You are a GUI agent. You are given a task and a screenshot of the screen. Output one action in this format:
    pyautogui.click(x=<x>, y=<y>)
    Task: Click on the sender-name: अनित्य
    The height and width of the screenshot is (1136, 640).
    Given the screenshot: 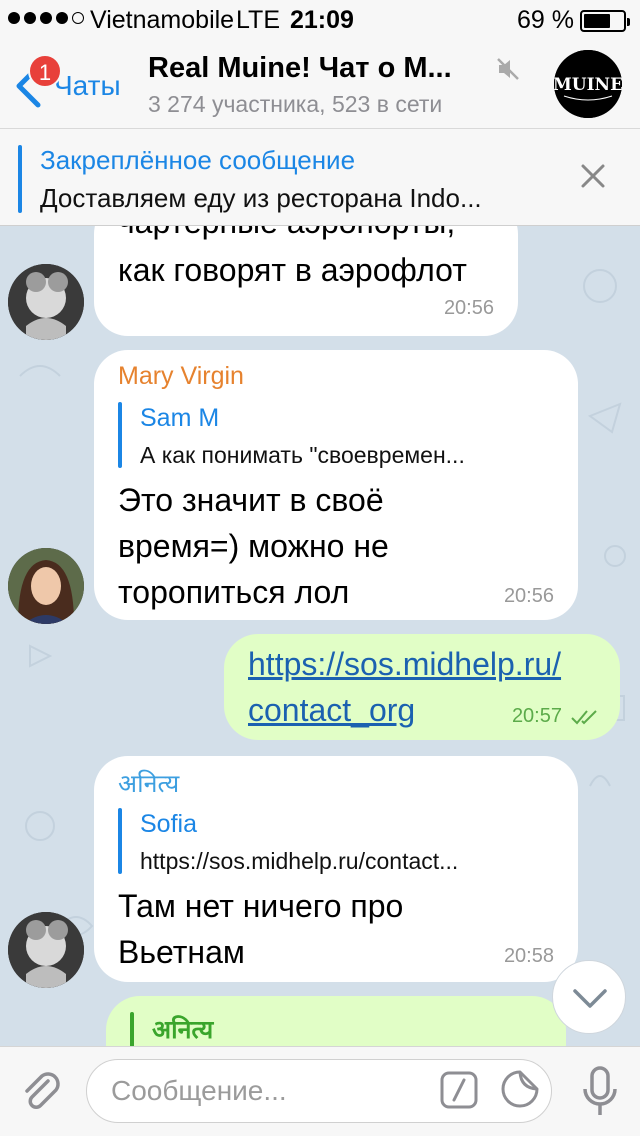 What is the action you would take?
    pyautogui.click(x=149, y=784)
    